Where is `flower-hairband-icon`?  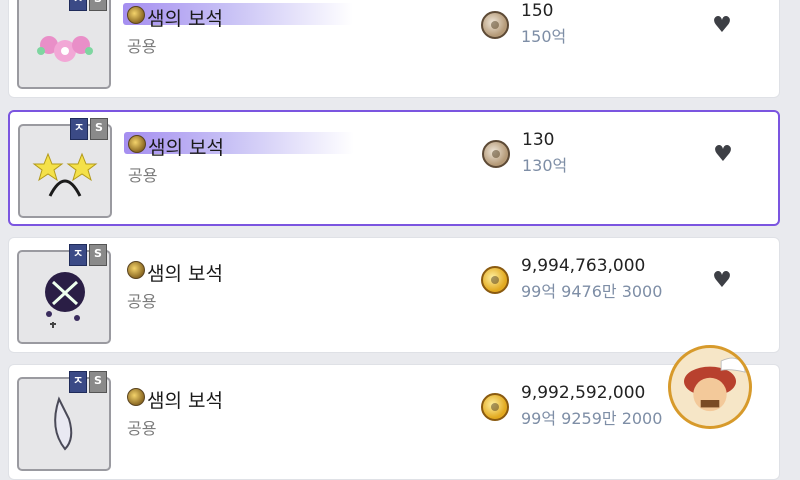 flower-hairband-icon is located at coordinates (65, 49).